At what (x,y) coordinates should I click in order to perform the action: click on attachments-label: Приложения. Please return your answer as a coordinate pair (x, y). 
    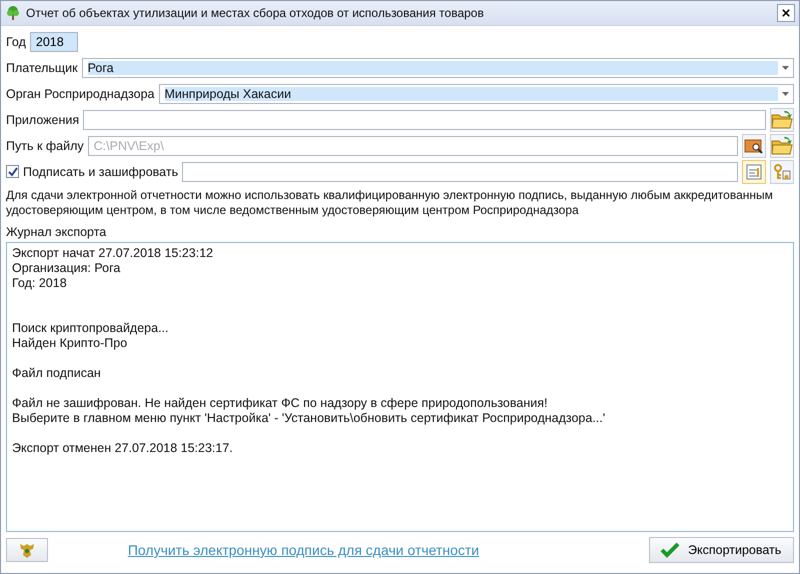
    Looking at the image, I should click on (43, 119).